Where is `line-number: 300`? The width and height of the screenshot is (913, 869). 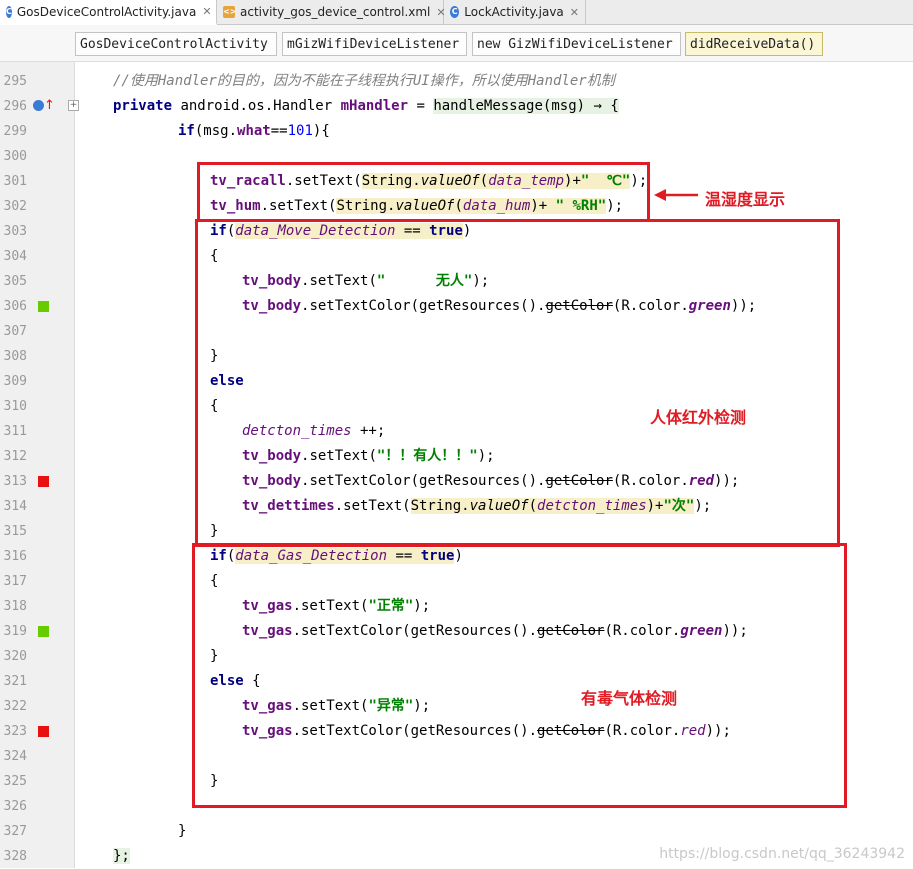 line-number: 300 is located at coordinates (15, 156).